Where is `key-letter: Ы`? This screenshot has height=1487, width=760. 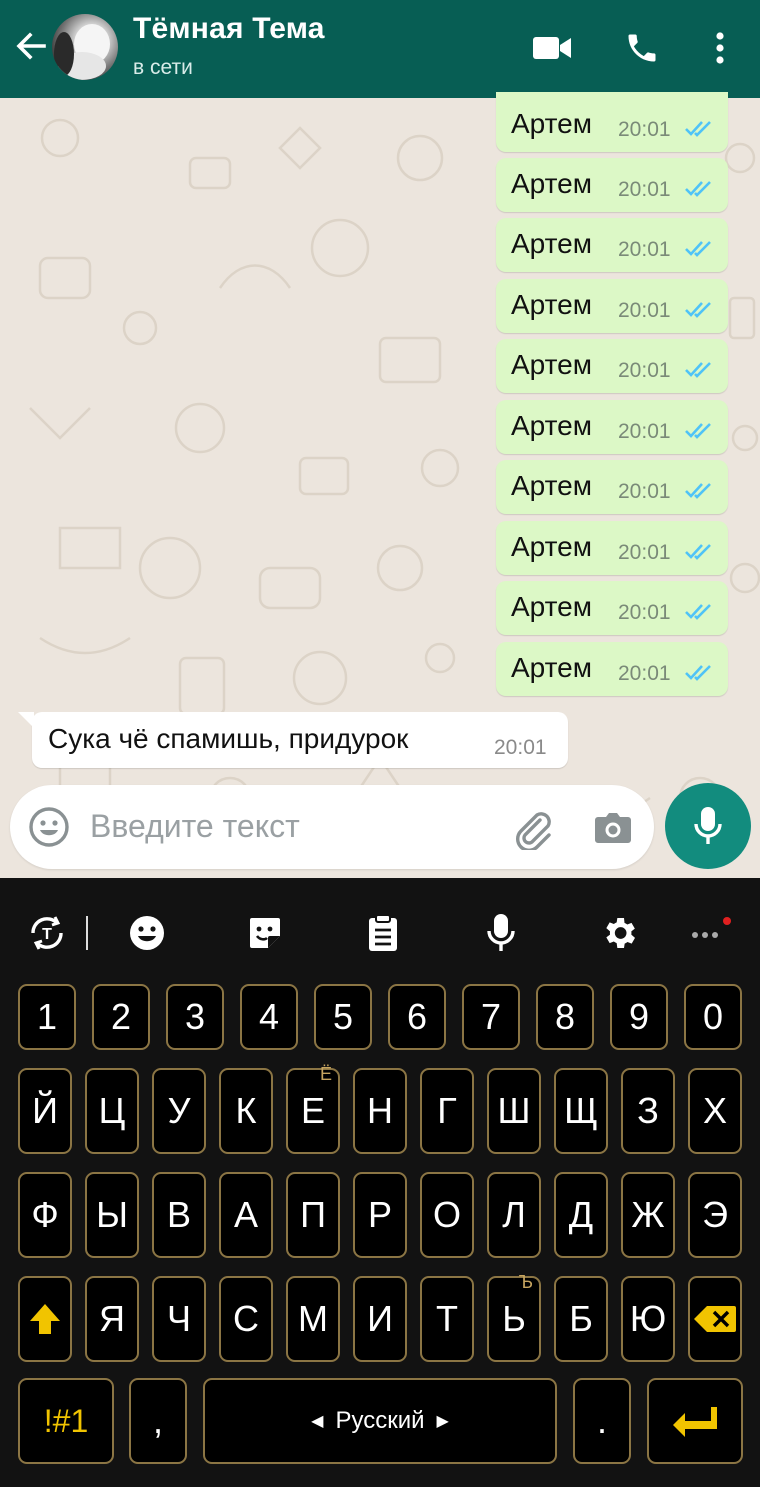
key-letter: Ы is located at coordinates (112, 1215).